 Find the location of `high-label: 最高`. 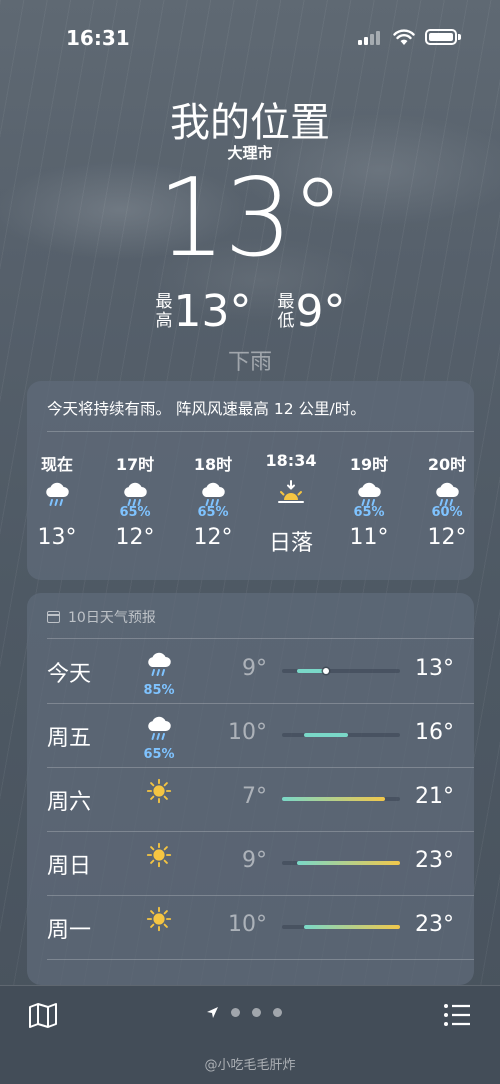

high-label: 最高 is located at coordinates (164, 311).